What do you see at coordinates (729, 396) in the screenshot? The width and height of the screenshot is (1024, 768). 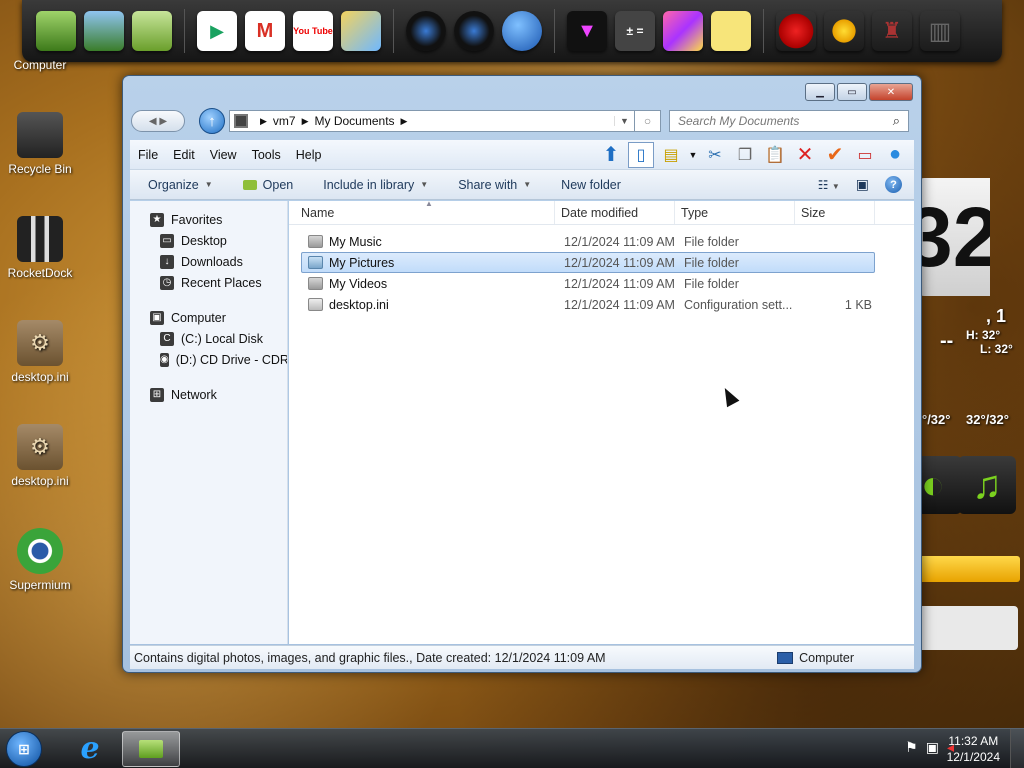 I see `mouse-cursor-icon` at bounding box center [729, 396].